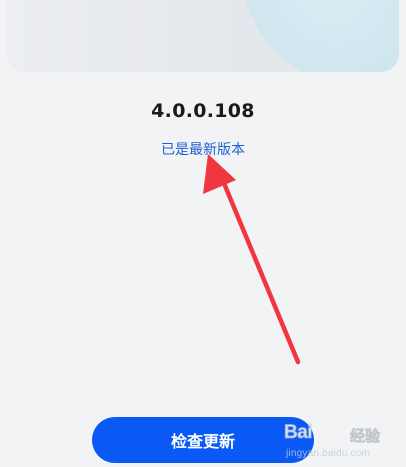 The image size is (406, 467). I want to click on baidu-jingyan-watermark: Bai 经验 jingyan.baidu.com, so click(344, 439).